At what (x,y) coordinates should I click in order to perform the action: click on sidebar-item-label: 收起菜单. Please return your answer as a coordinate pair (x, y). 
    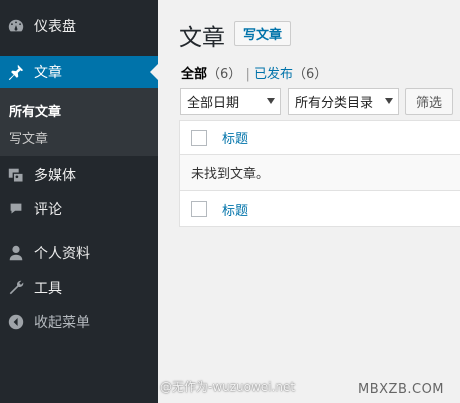
    Looking at the image, I should click on (62, 323).